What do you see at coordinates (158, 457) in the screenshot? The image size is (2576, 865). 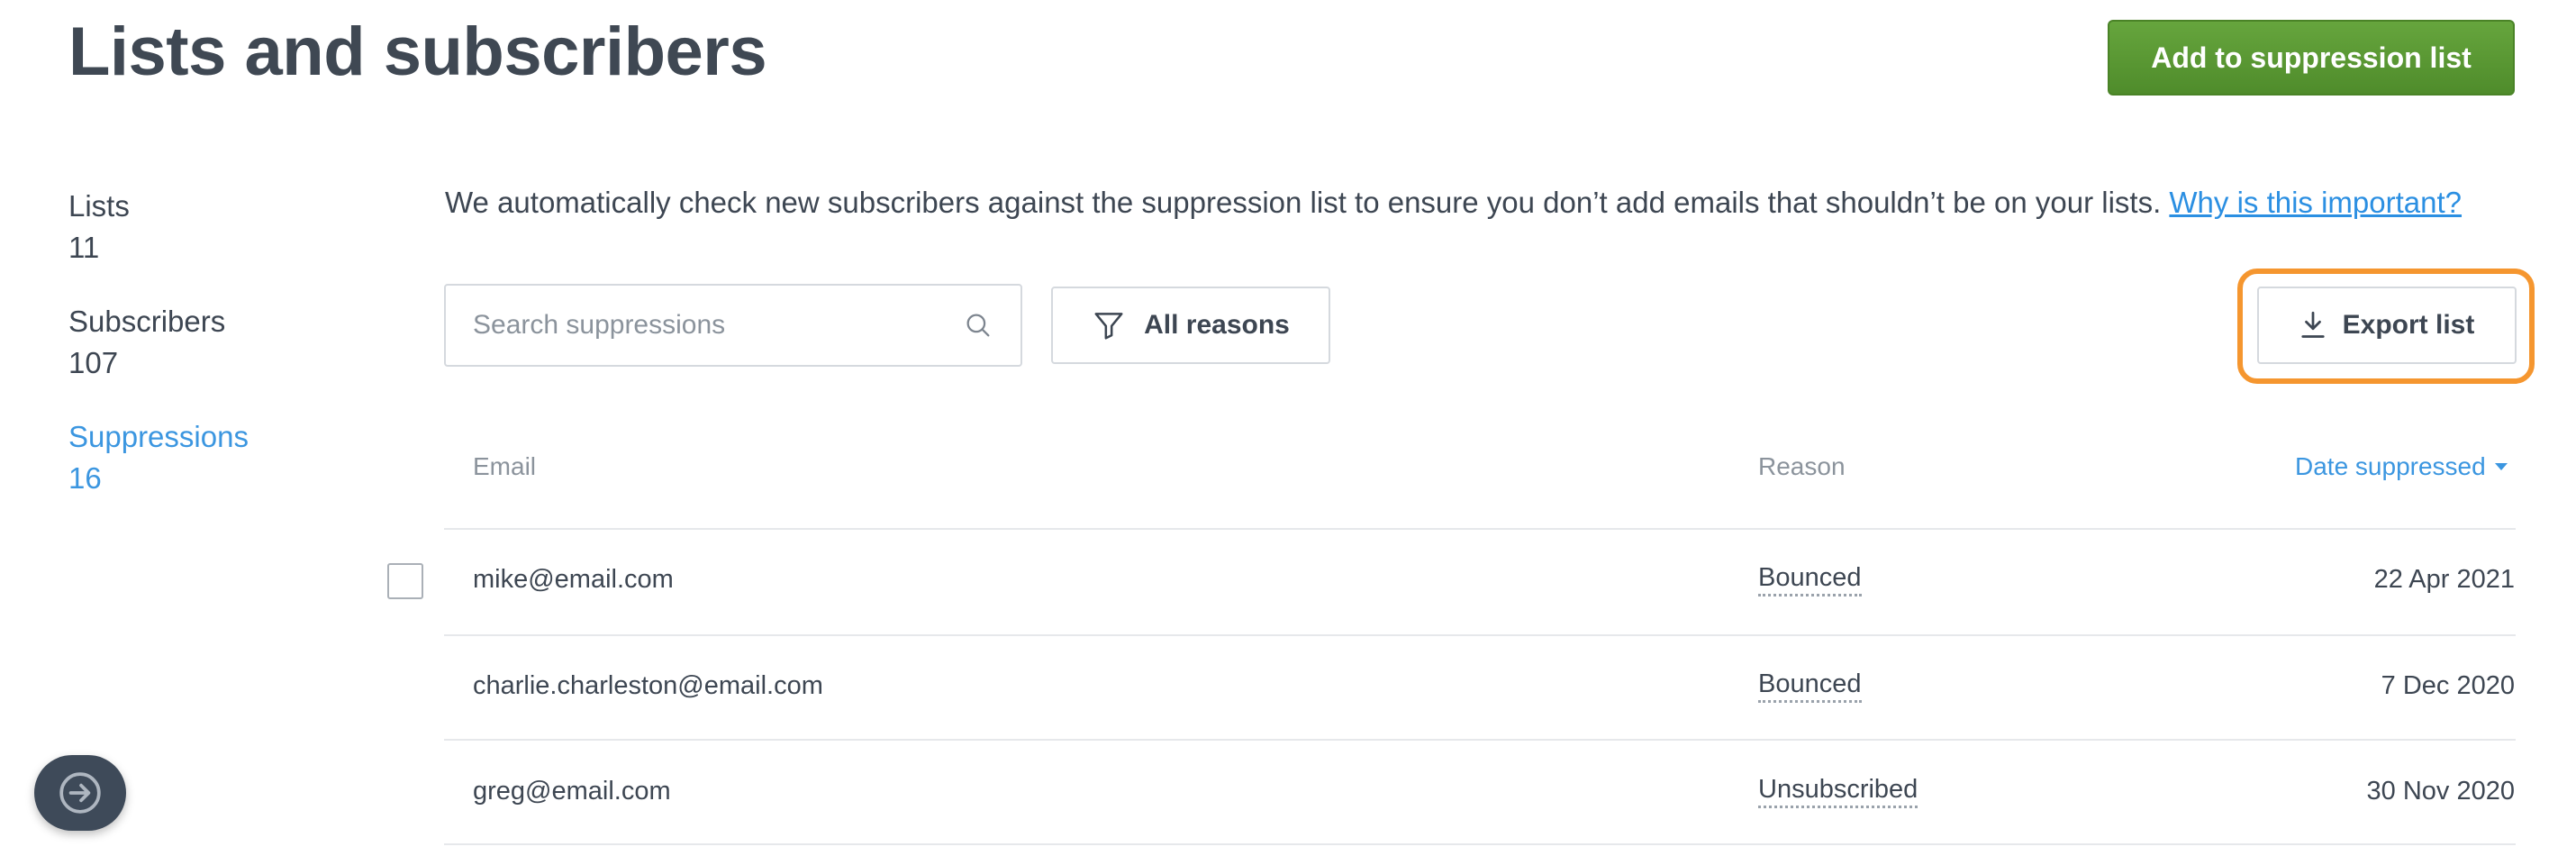 I see `sidebar-item-suppressions: Suppressions 16` at bounding box center [158, 457].